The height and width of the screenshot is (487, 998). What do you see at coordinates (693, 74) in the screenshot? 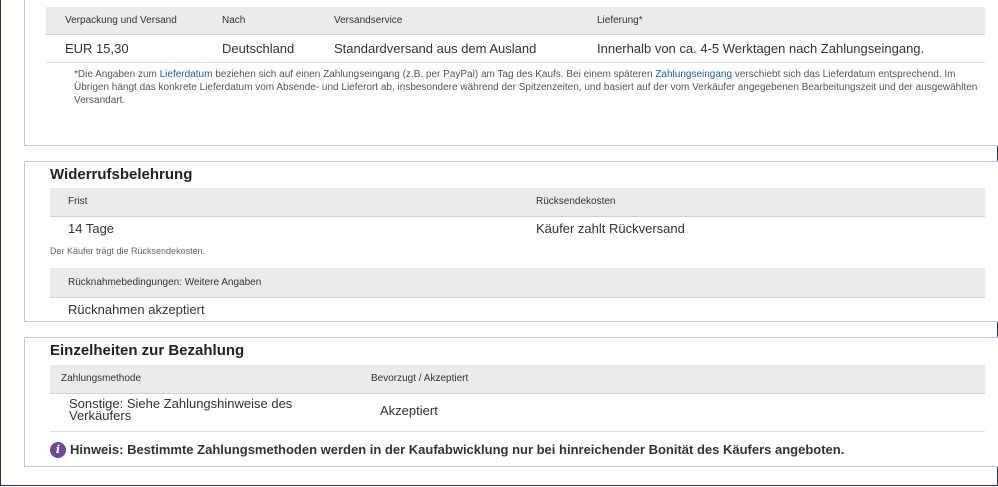
I see `payment-receipt-link: Zahlungseingang` at bounding box center [693, 74].